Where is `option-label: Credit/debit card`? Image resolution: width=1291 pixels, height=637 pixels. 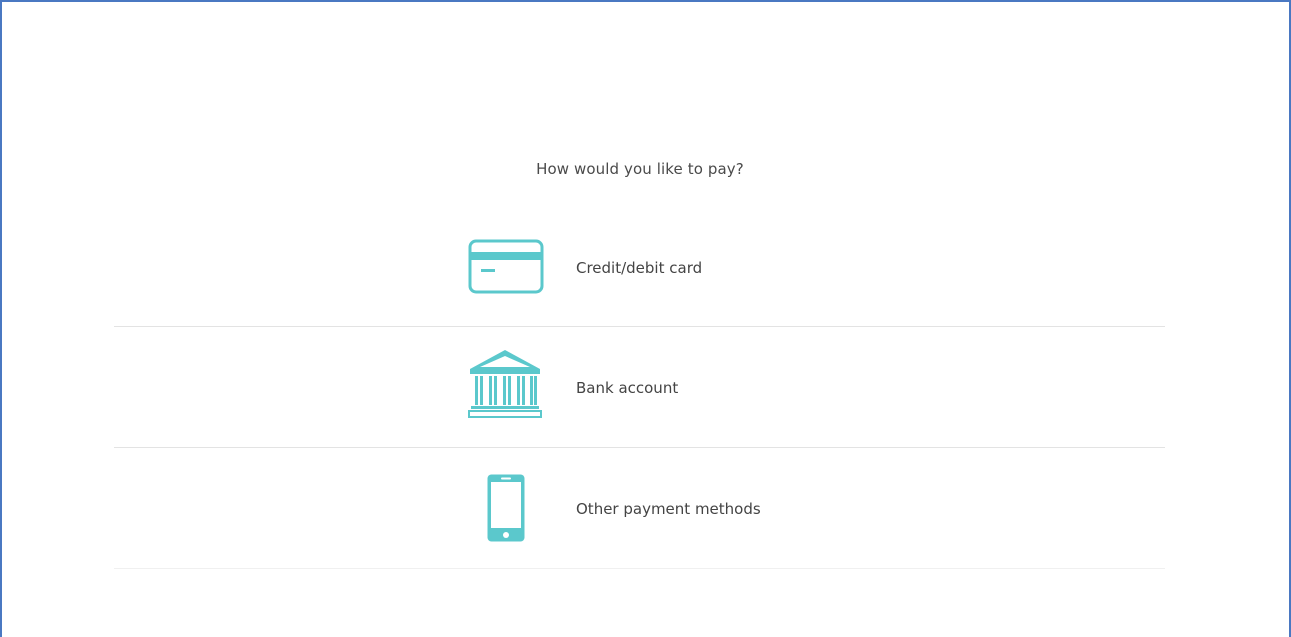 option-label: Credit/debit card is located at coordinates (639, 268).